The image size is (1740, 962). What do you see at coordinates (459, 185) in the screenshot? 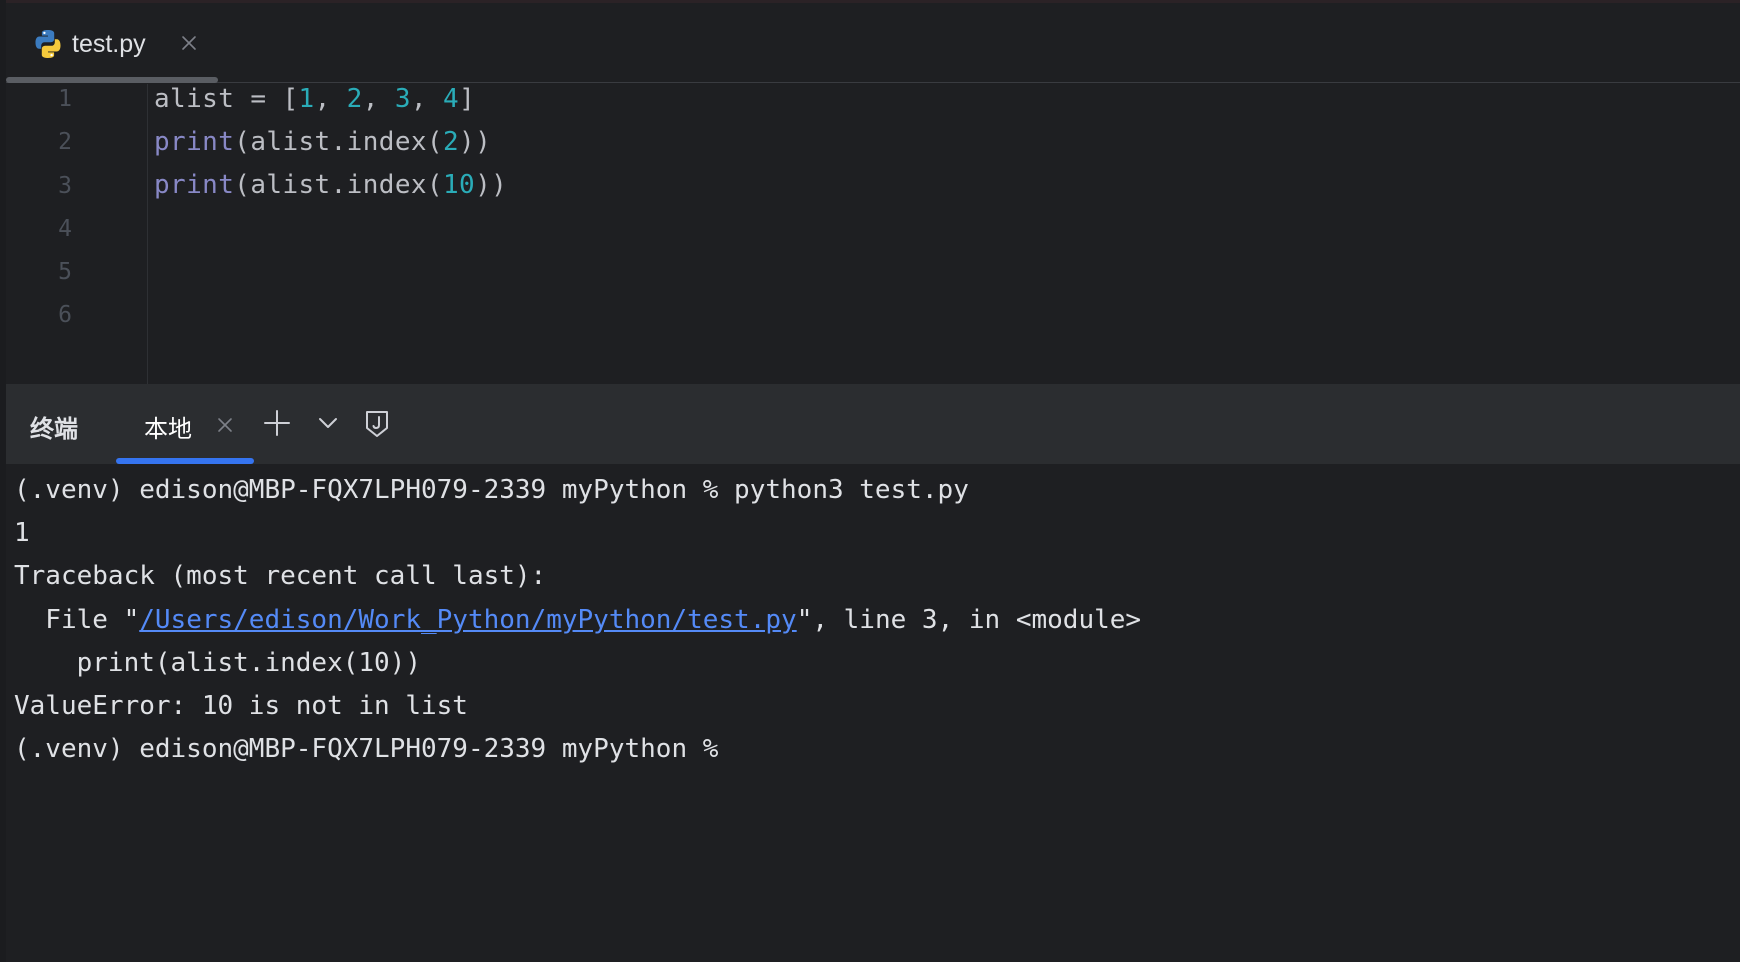
I see `code-number: 10` at bounding box center [459, 185].